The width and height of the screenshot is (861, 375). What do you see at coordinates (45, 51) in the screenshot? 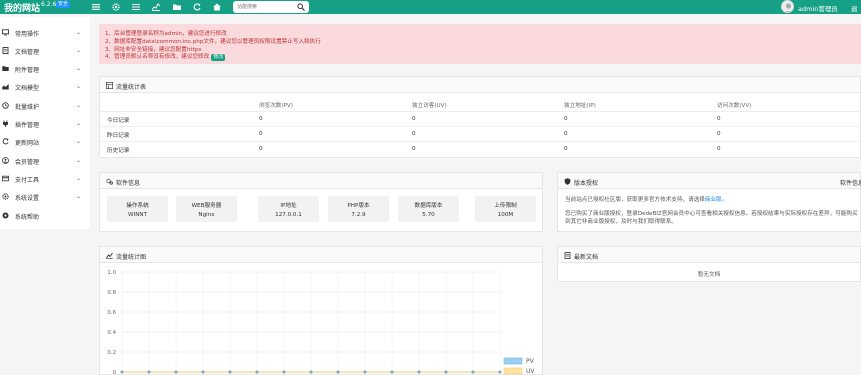
I see `sidebar-item-docs: 文档管理 ⌄` at bounding box center [45, 51].